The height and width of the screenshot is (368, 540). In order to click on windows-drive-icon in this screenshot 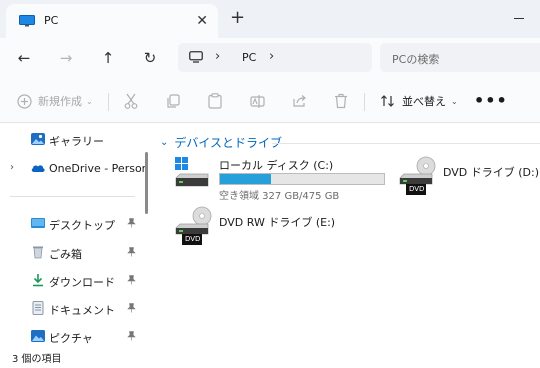, I will do `click(192, 172)`.